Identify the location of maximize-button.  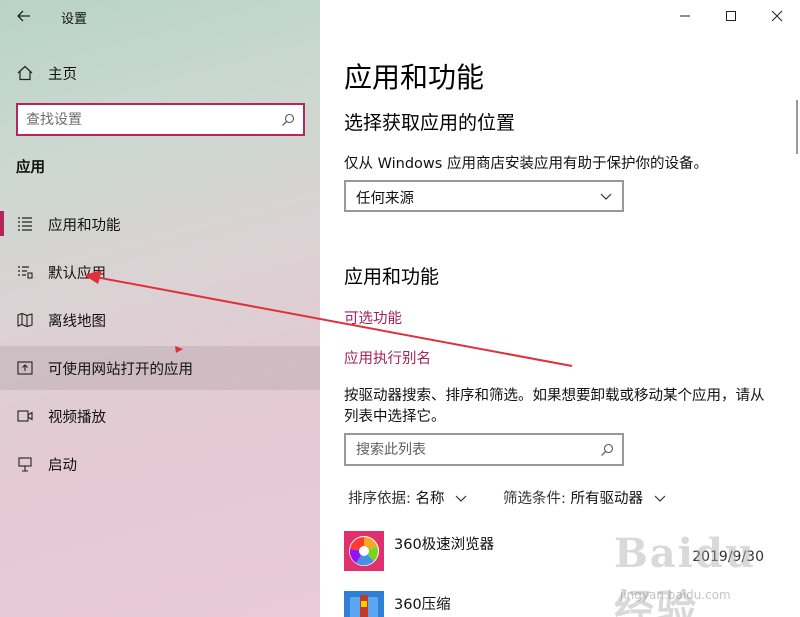
(731, 16).